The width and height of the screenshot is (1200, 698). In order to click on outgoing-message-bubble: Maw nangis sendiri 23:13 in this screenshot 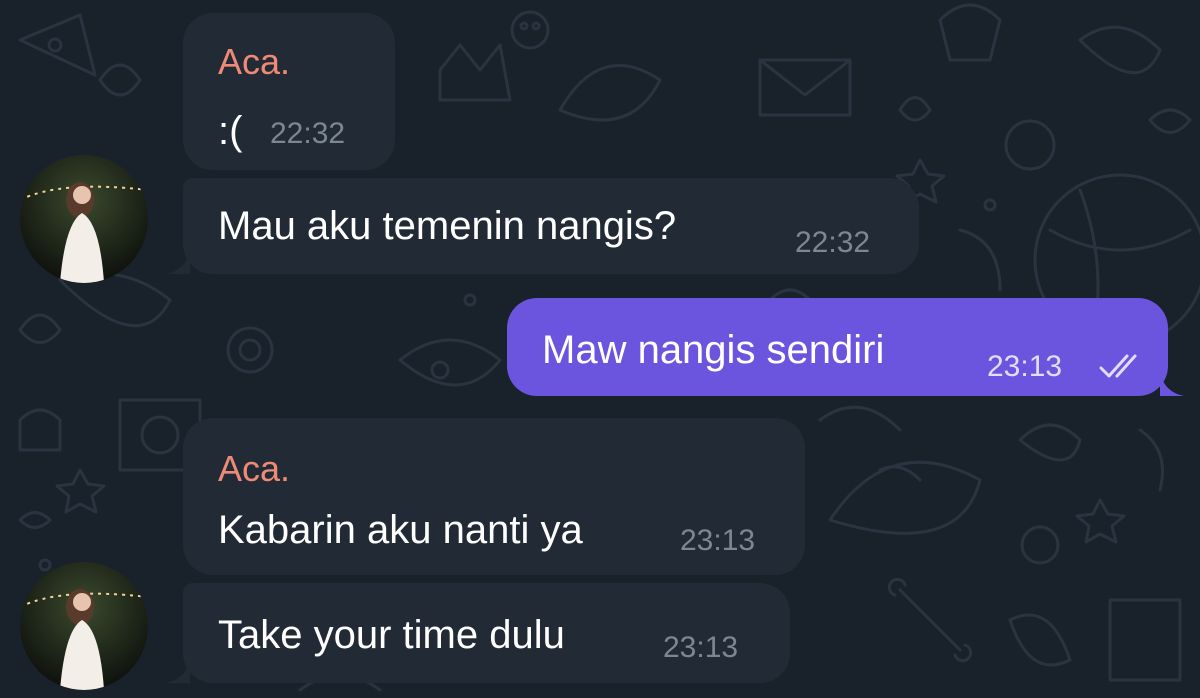, I will do `click(837, 347)`.